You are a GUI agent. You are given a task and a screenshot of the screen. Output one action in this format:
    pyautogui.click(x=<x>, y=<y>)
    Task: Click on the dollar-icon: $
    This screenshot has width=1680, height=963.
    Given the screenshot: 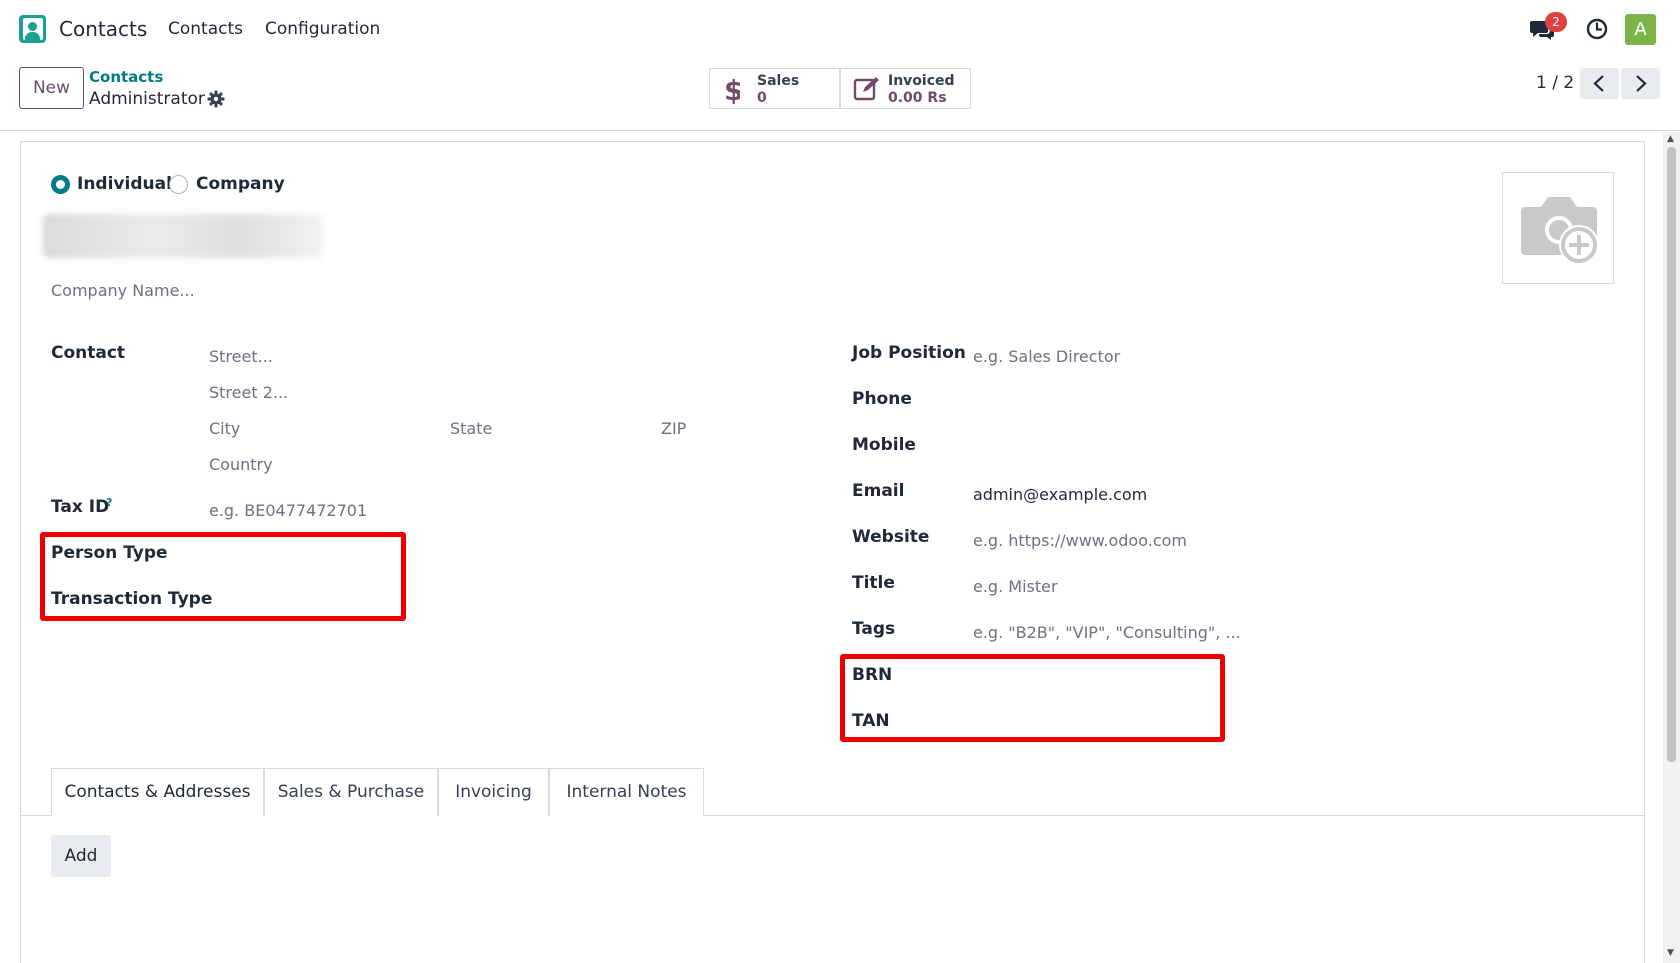 What is the action you would take?
    pyautogui.click(x=732, y=90)
    